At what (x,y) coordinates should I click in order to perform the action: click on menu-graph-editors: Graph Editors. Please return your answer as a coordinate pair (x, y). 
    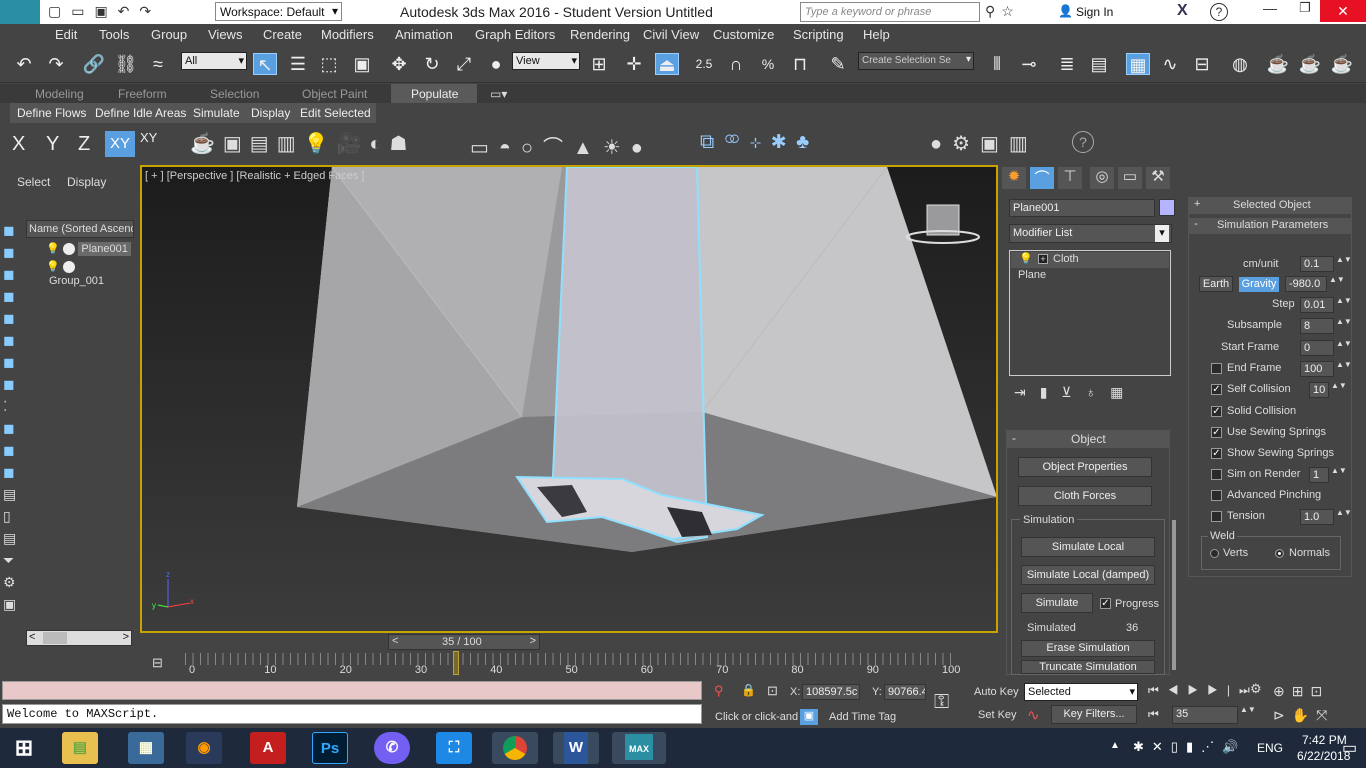
    Looking at the image, I should click on (515, 34).